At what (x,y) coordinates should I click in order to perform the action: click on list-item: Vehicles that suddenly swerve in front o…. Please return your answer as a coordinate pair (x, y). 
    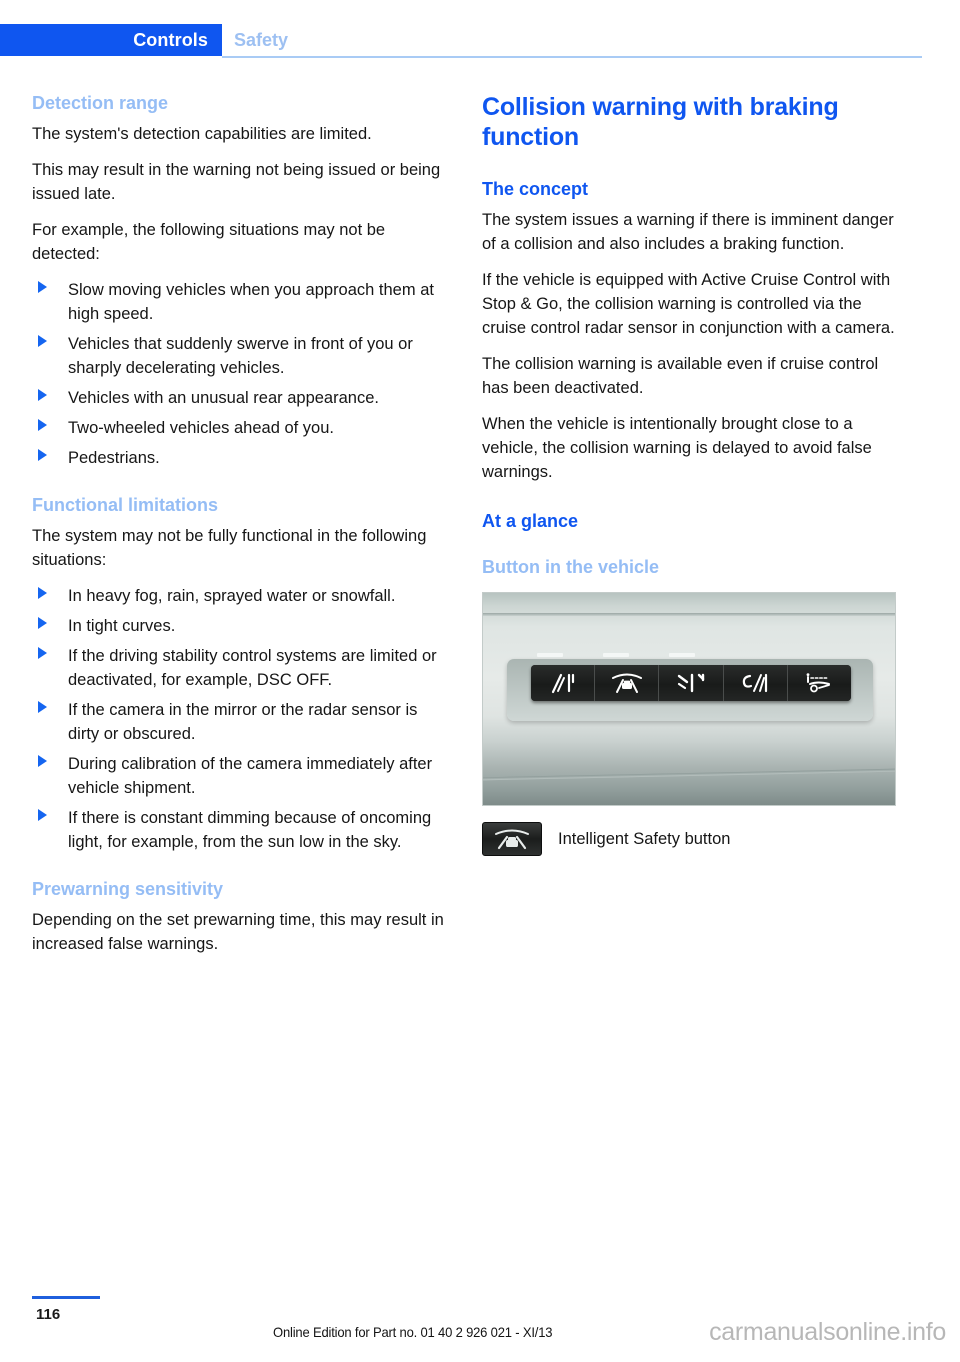
    Looking at the image, I should click on (242, 356).